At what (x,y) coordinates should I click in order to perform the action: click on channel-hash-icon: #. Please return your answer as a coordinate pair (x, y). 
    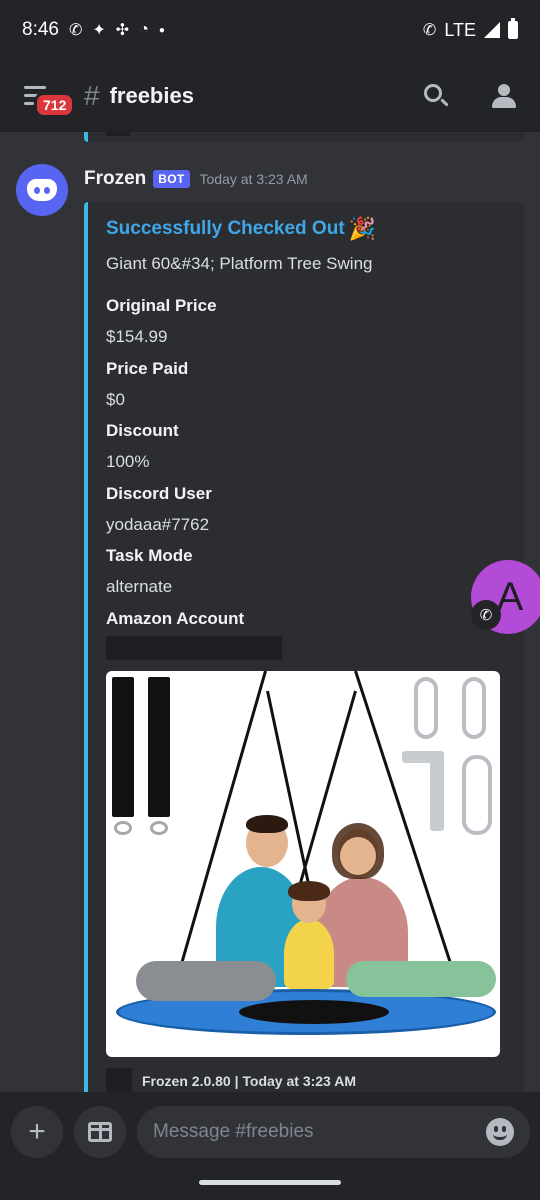
    Looking at the image, I should click on (92, 95).